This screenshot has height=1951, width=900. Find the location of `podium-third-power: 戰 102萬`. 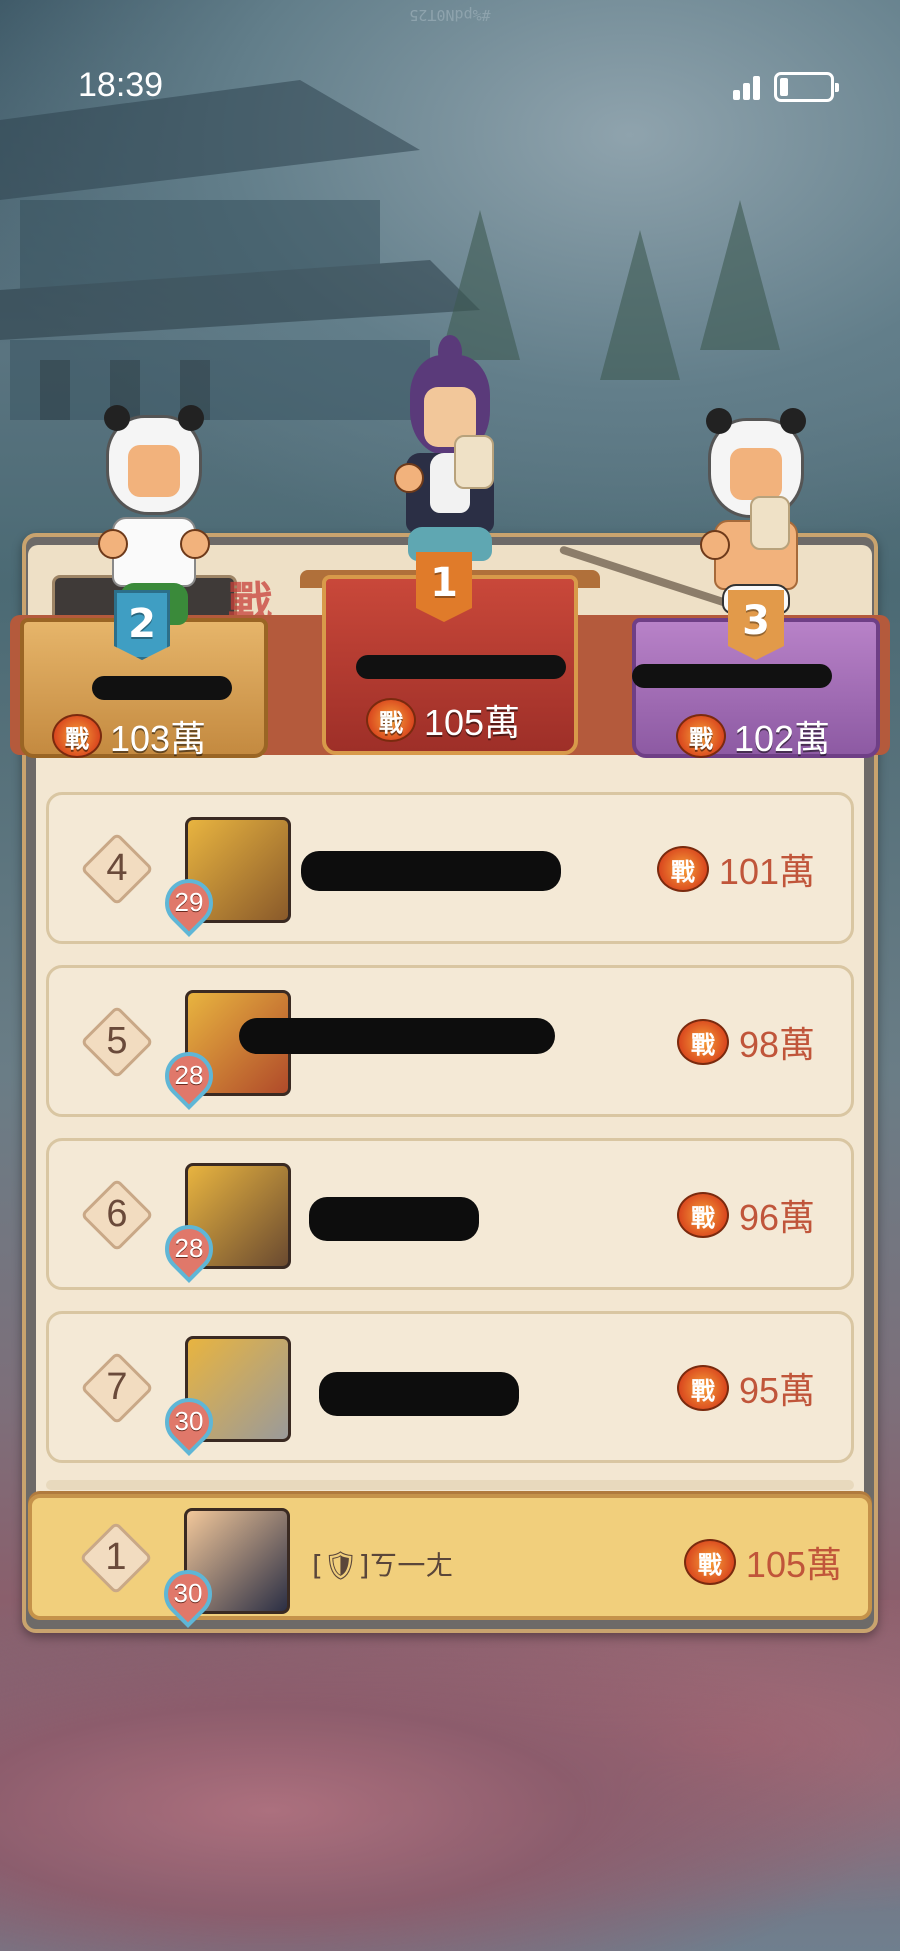

podium-third-power: 戰 102萬 is located at coordinates (753, 736).